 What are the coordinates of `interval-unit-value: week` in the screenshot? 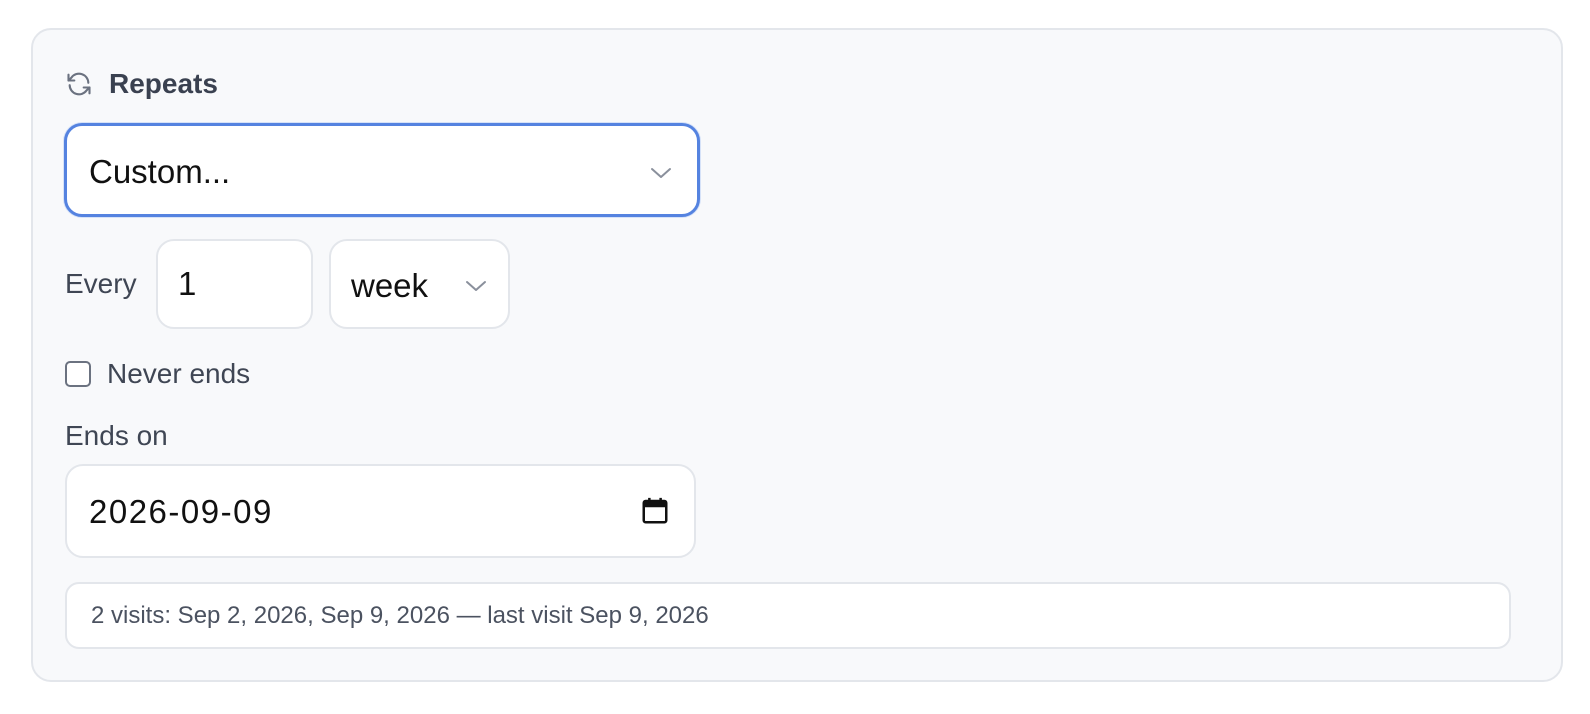 It's located at (390, 285).